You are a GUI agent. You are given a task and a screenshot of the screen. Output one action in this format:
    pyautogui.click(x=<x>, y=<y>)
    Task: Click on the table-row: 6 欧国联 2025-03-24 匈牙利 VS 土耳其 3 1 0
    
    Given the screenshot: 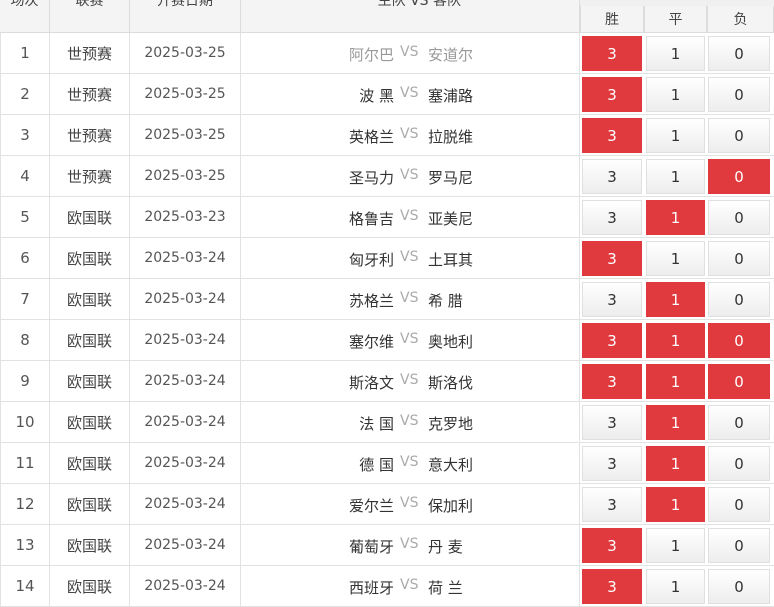 What is the action you would take?
    pyautogui.click(x=387, y=258)
    